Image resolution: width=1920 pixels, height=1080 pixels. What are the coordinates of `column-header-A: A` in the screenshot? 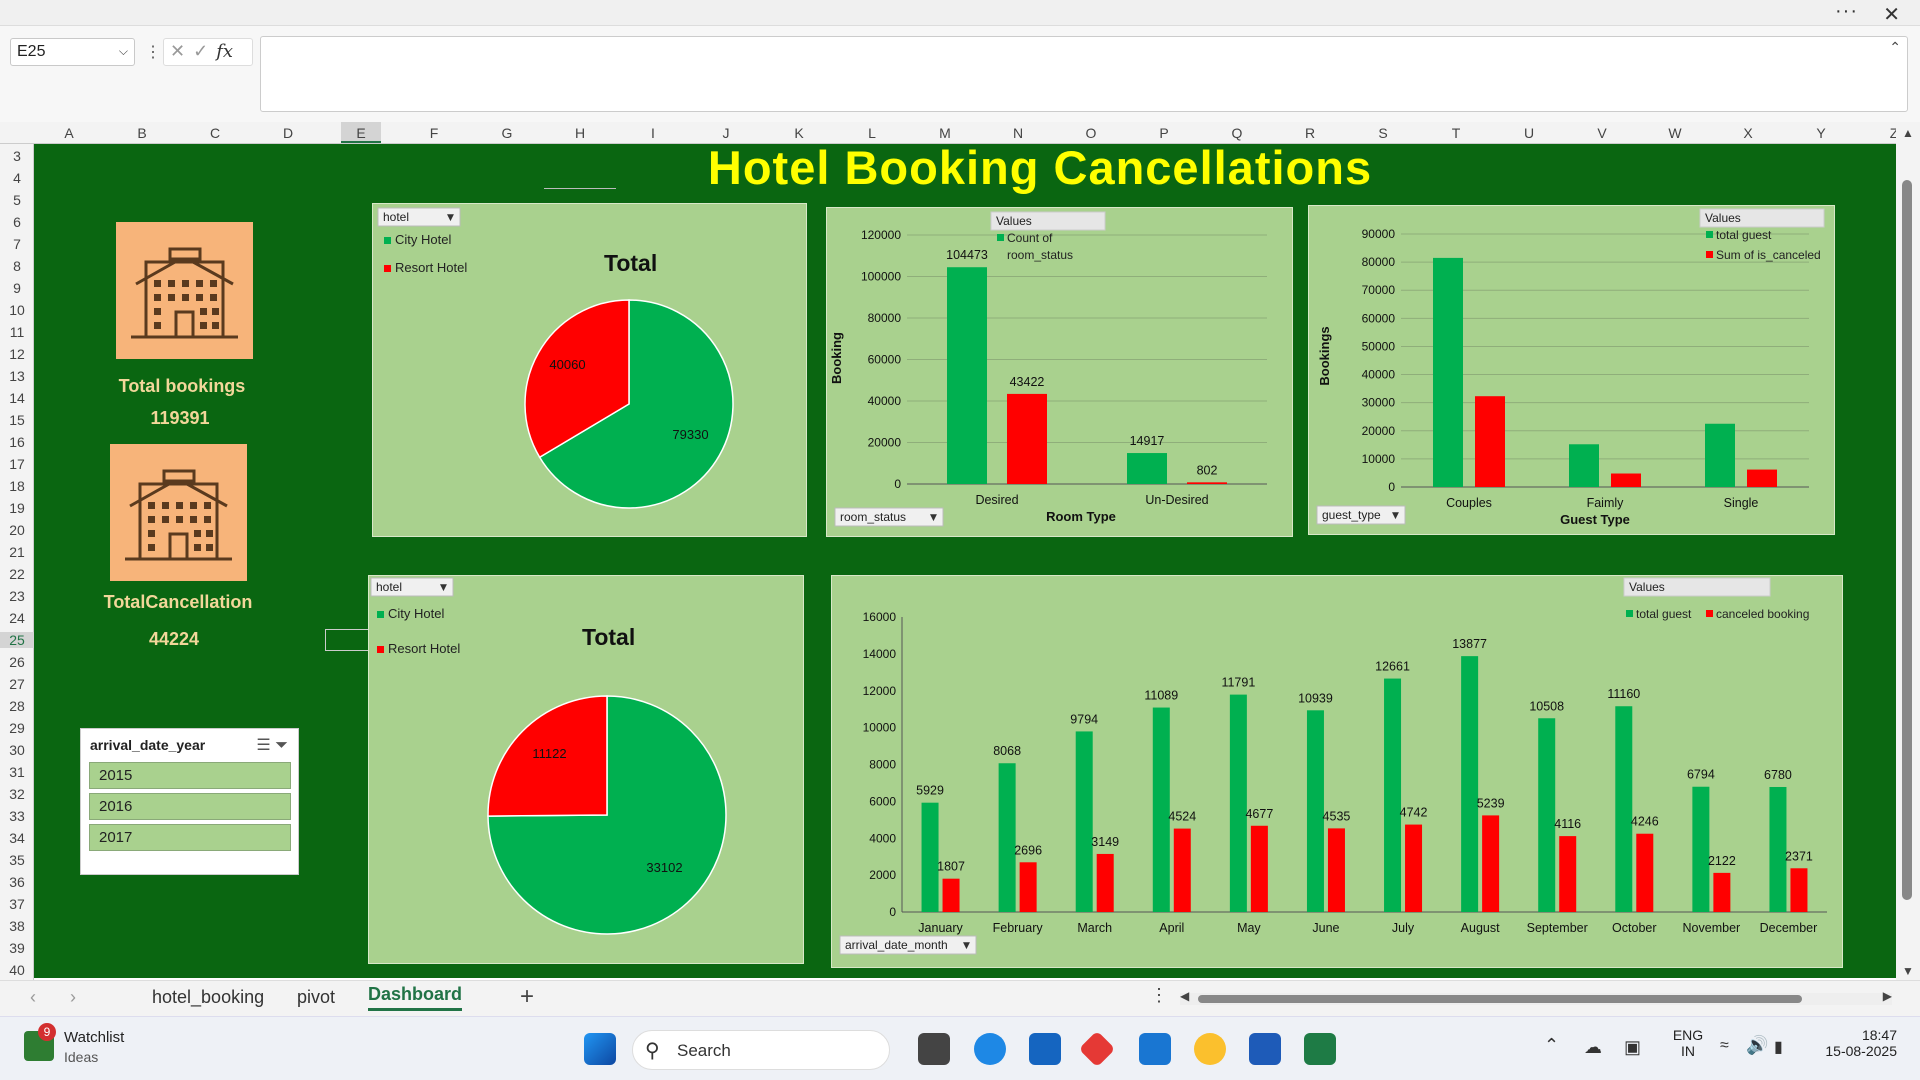 It's located at (69, 133).